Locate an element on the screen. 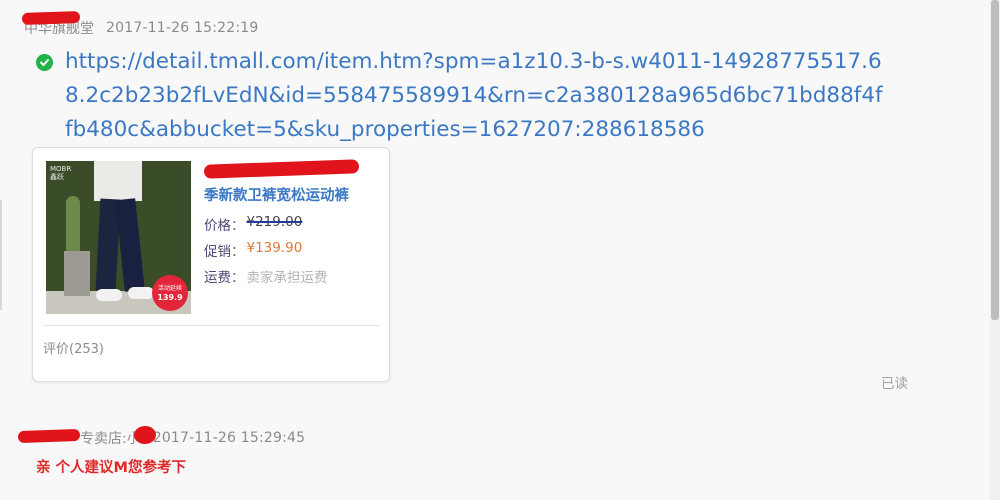 This screenshot has width=1000, height=500. message-header: 专卖店:小 2017-11-26 15:29:45 is located at coordinates (161, 436).